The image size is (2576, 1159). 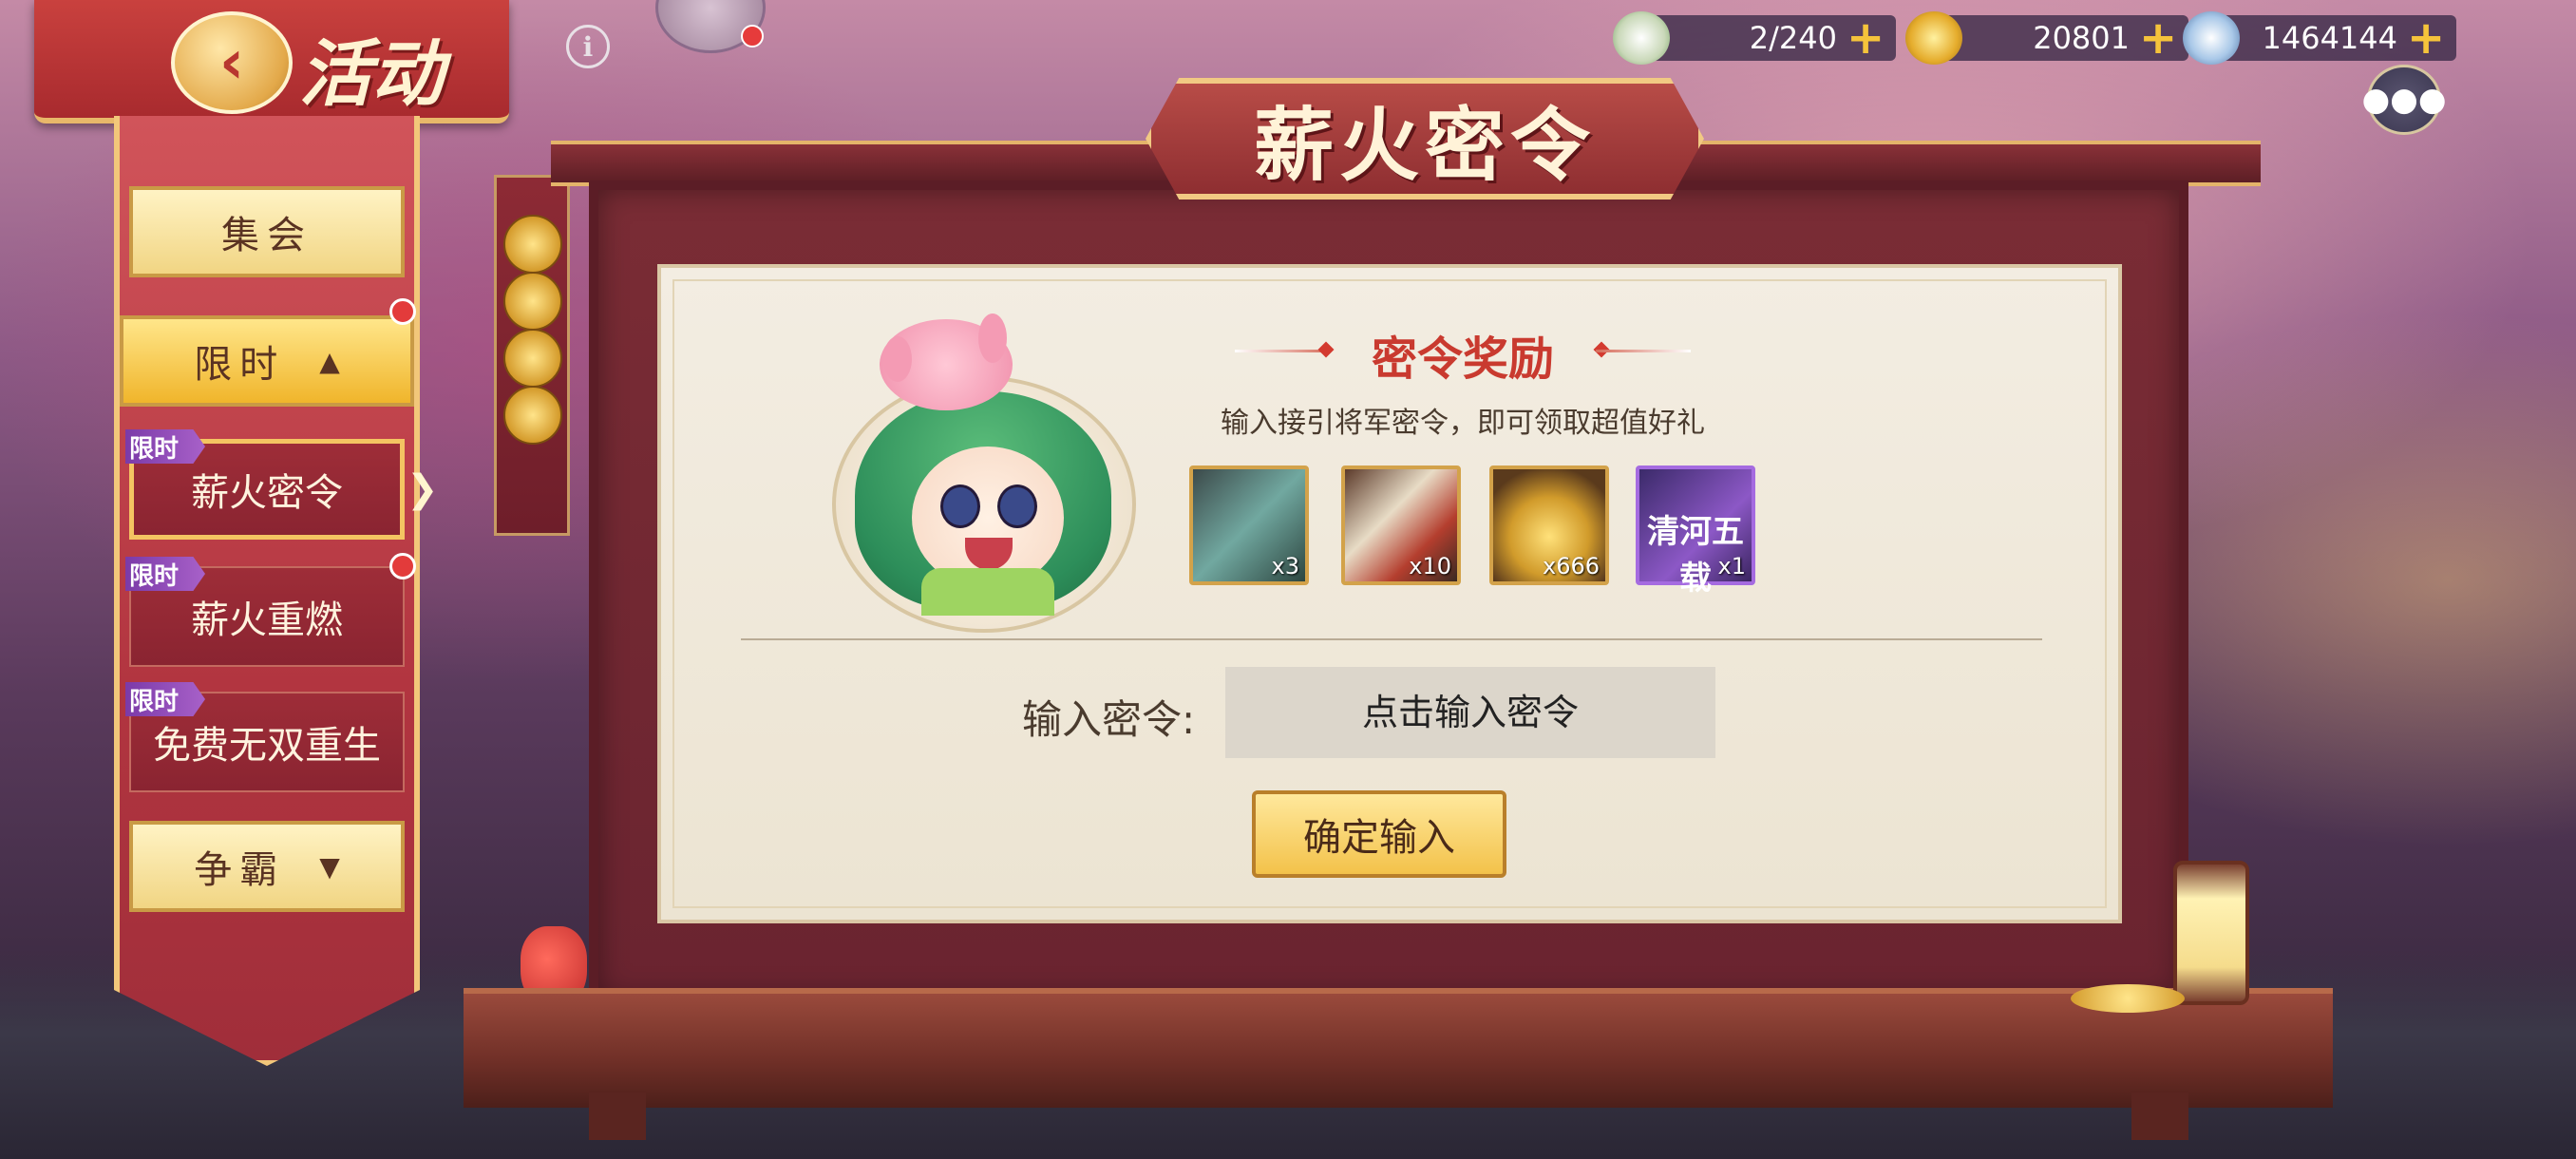 What do you see at coordinates (371, 73) in the screenshot?
I see `page-title: 活动` at bounding box center [371, 73].